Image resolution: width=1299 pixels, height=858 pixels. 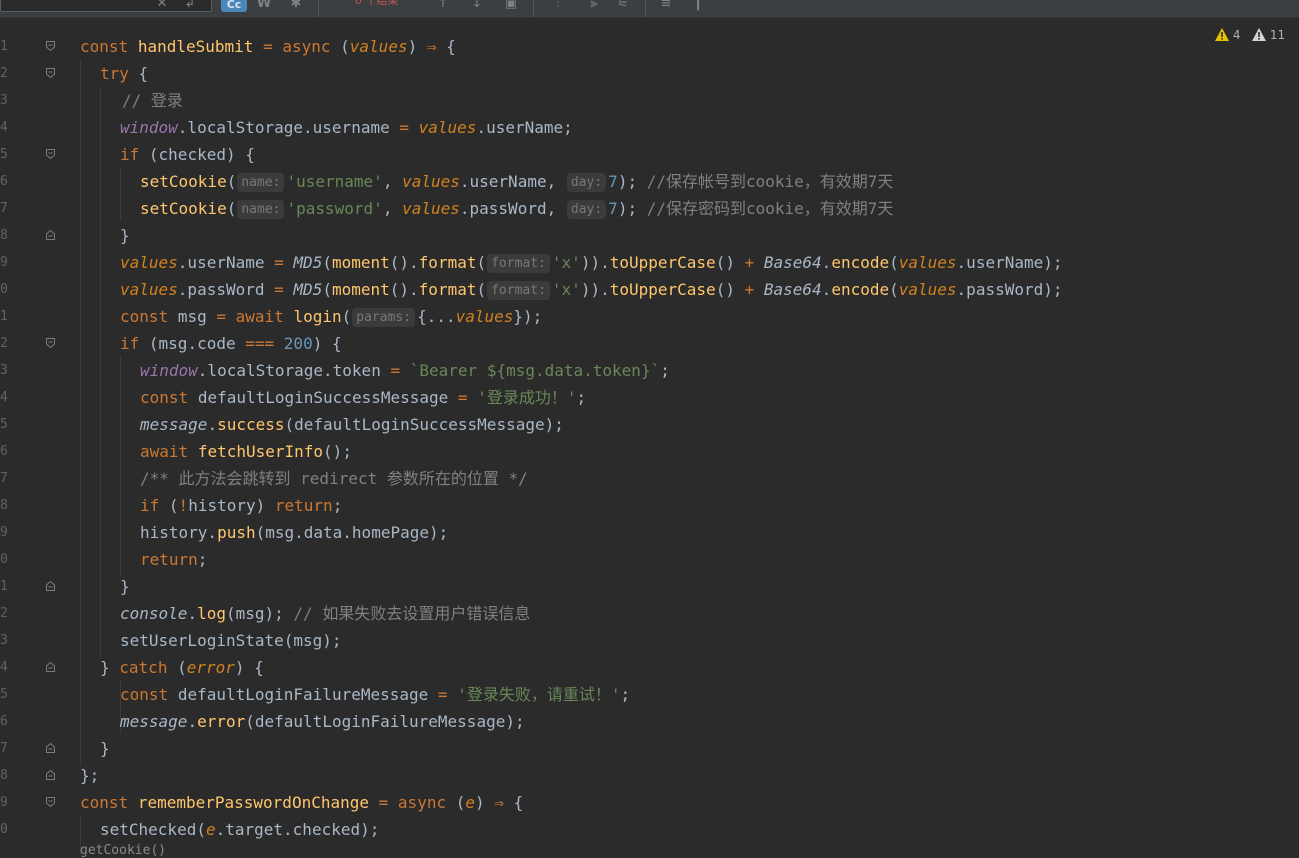 I want to click on weak-warnings-count: 11, so click(x=1277, y=35).